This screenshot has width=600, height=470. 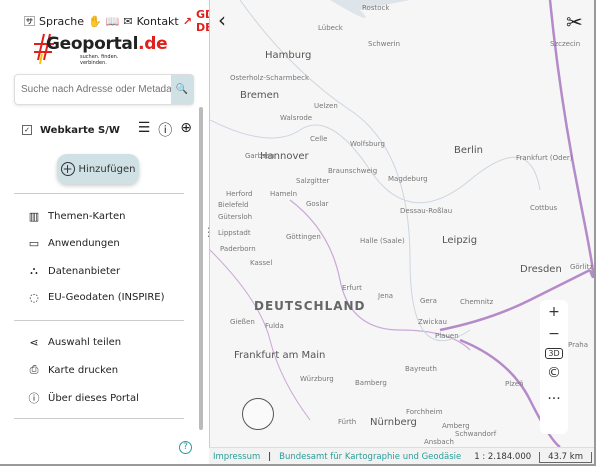 What do you see at coordinates (386, 296) in the screenshot?
I see `city-label: Jena` at bounding box center [386, 296].